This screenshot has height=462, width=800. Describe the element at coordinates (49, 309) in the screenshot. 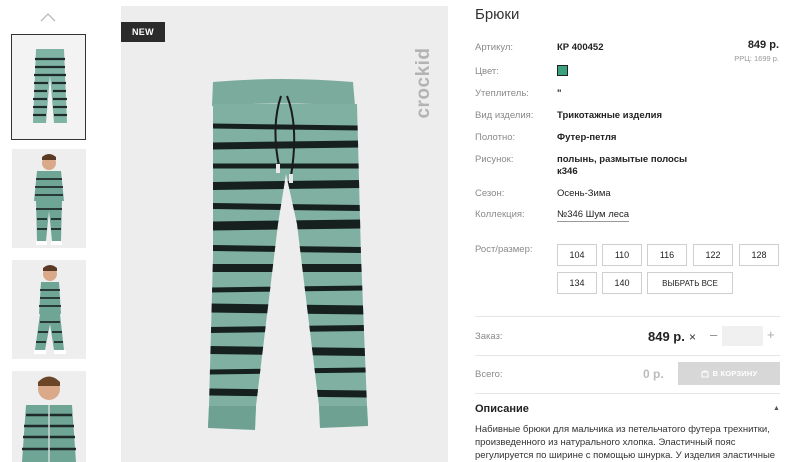

I see `thumbnail-model-side` at that location.